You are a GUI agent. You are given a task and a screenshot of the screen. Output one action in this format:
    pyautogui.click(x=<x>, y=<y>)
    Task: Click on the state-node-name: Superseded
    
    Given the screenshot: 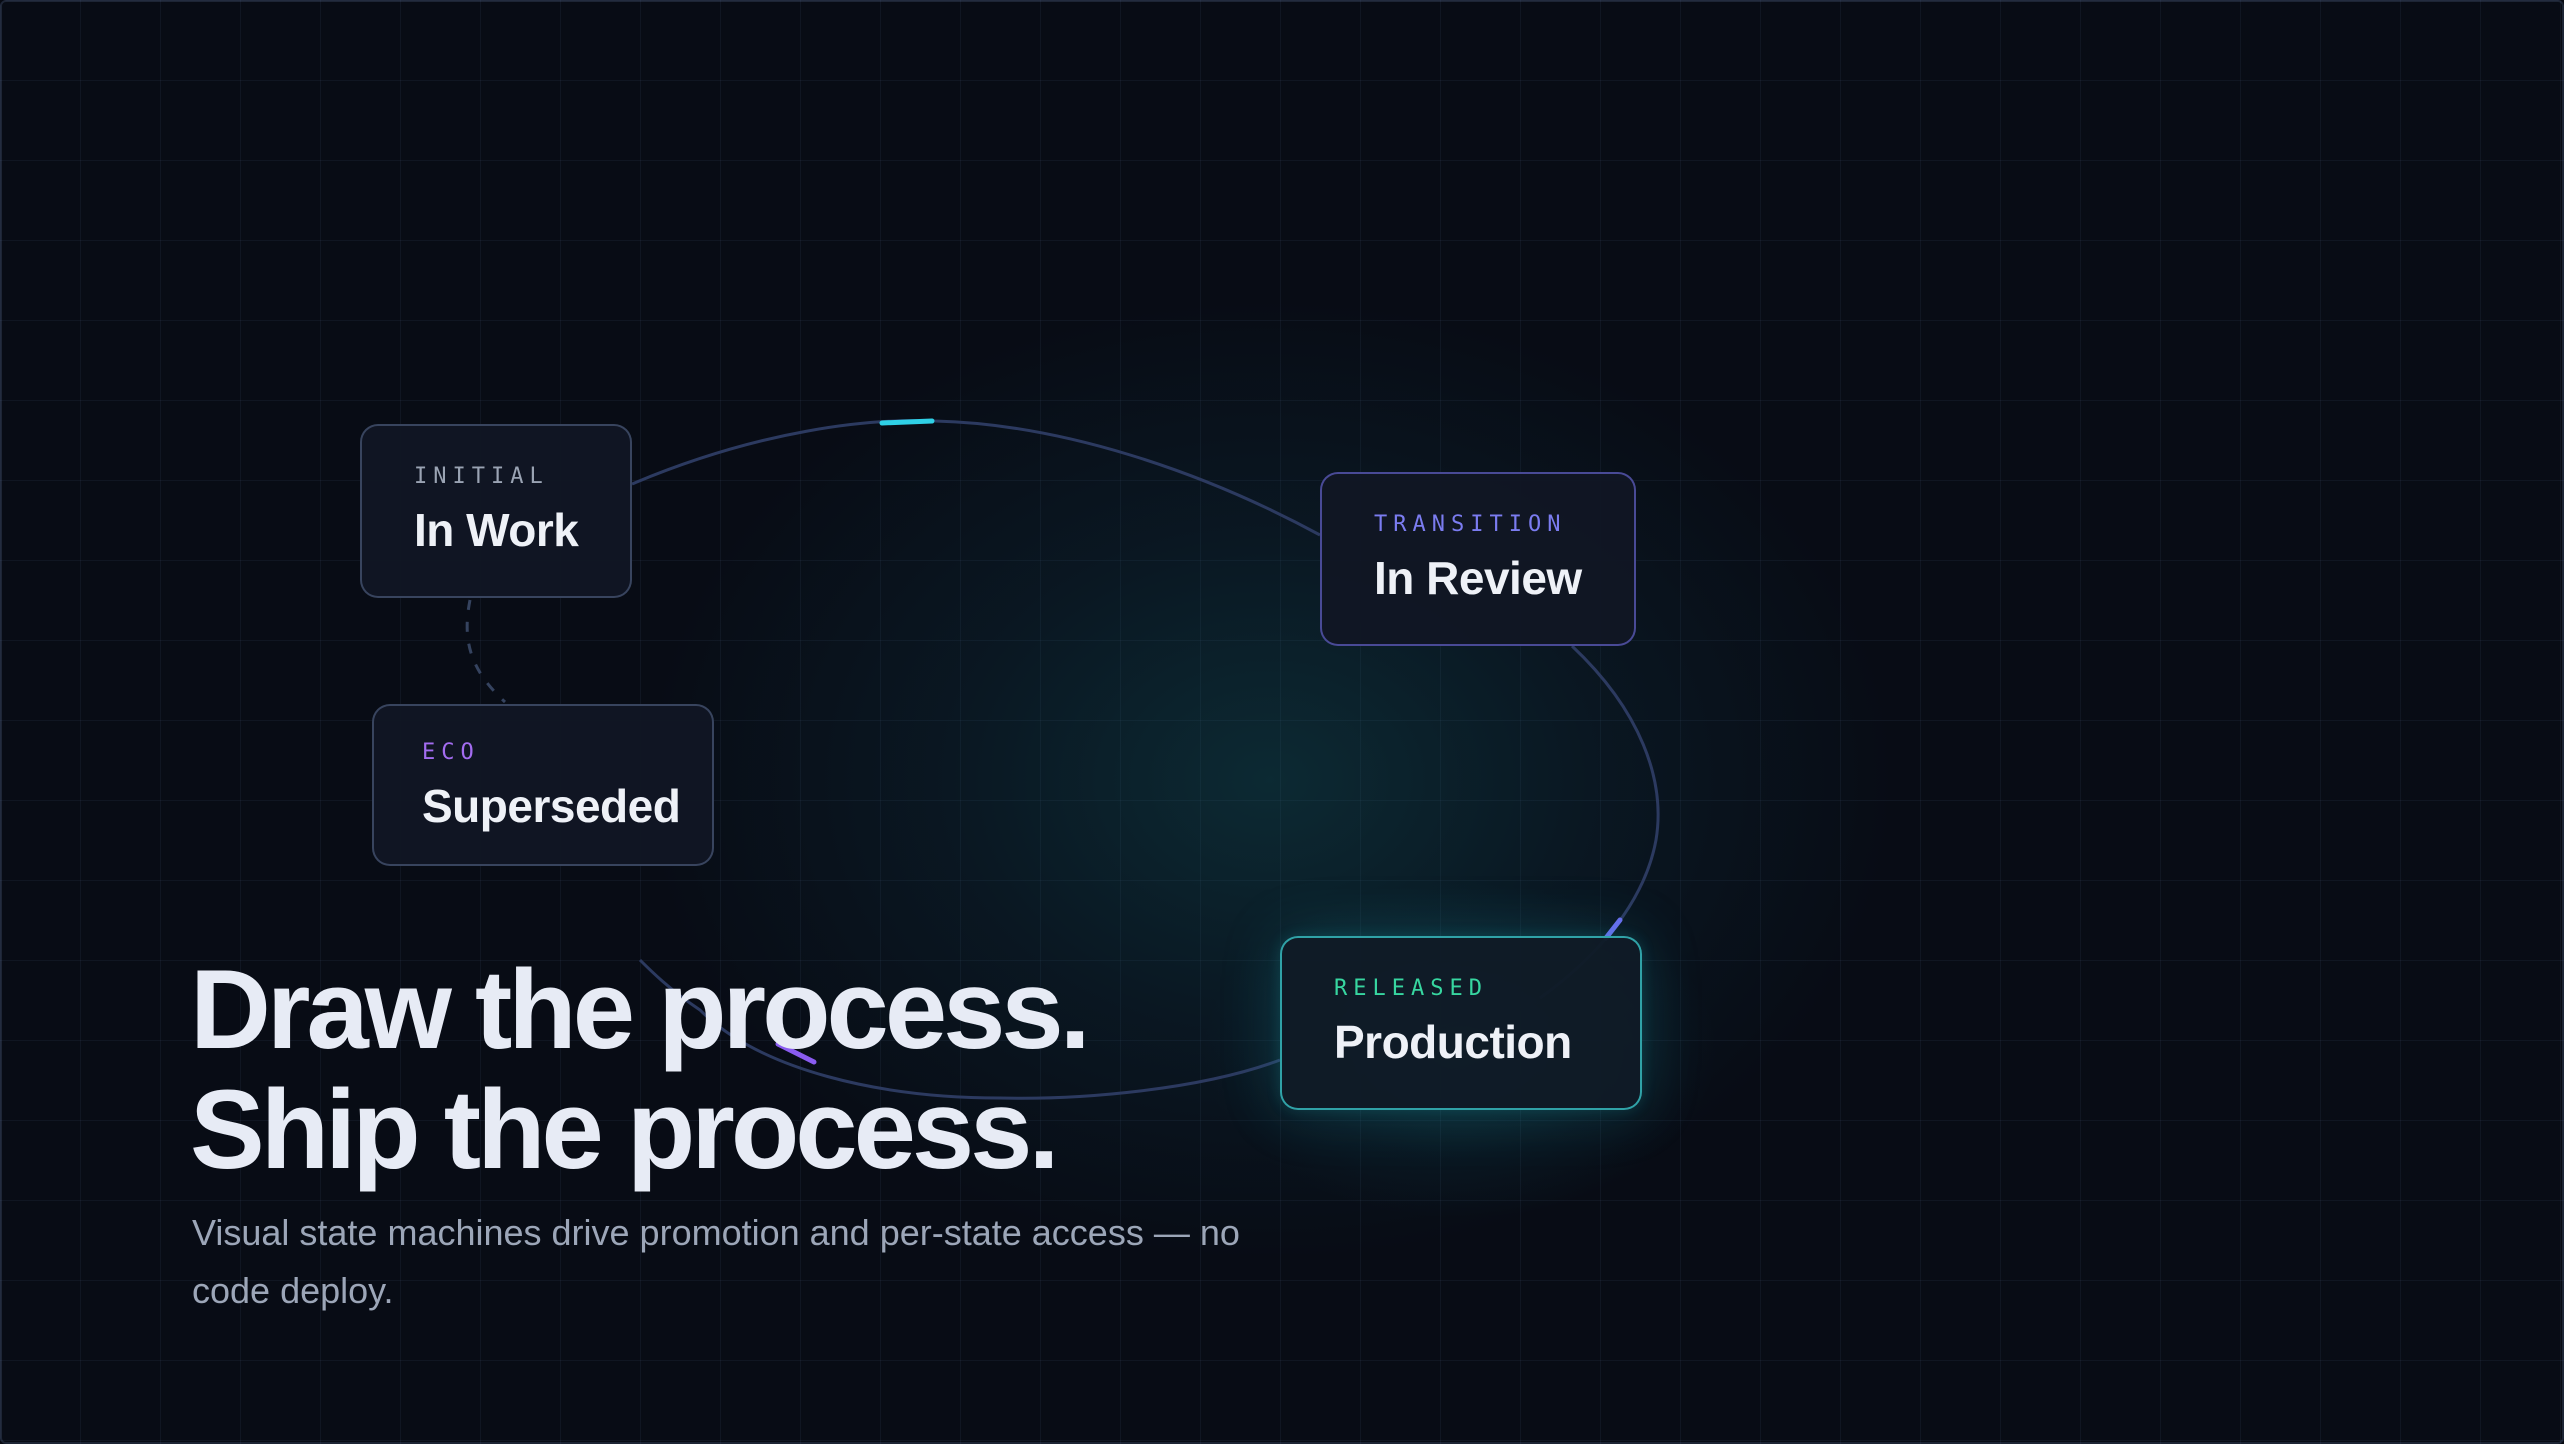 What is the action you would take?
    pyautogui.click(x=551, y=806)
    